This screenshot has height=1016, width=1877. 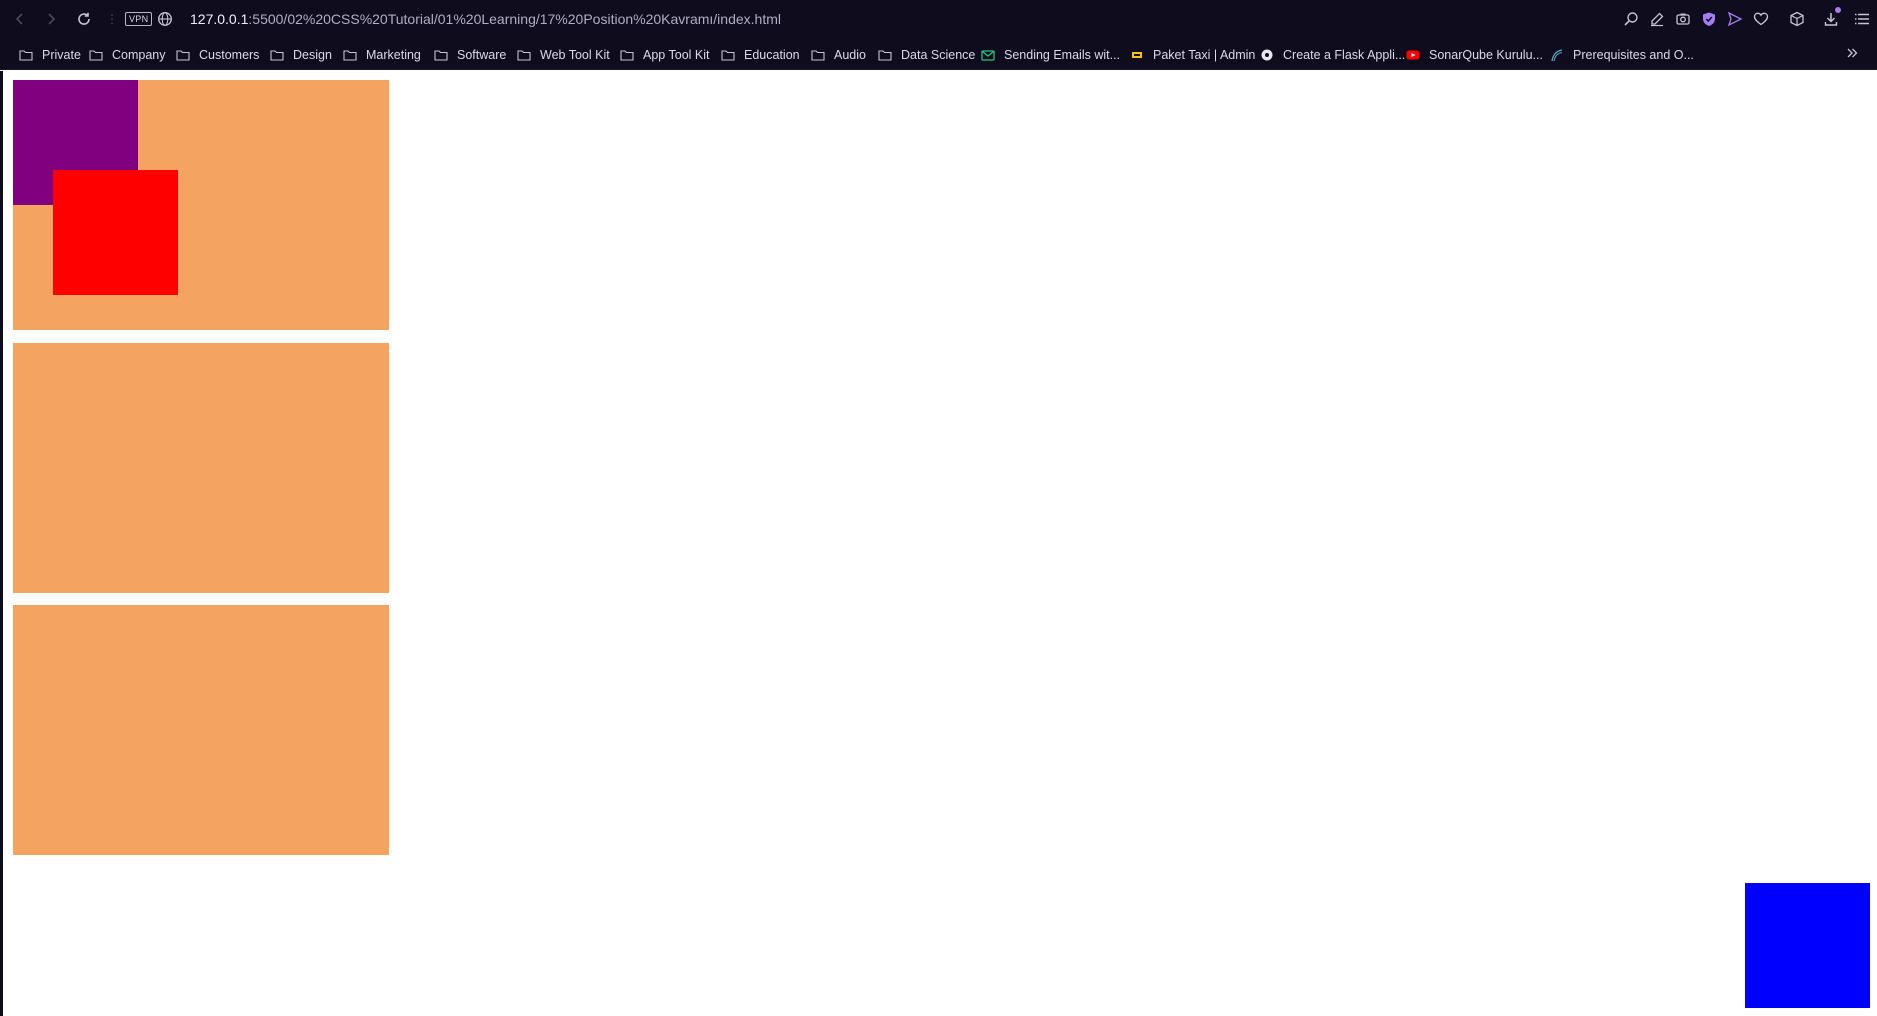 What do you see at coordinates (482, 55) in the screenshot?
I see `bookmark-label: Software` at bounding box center [482, 55].